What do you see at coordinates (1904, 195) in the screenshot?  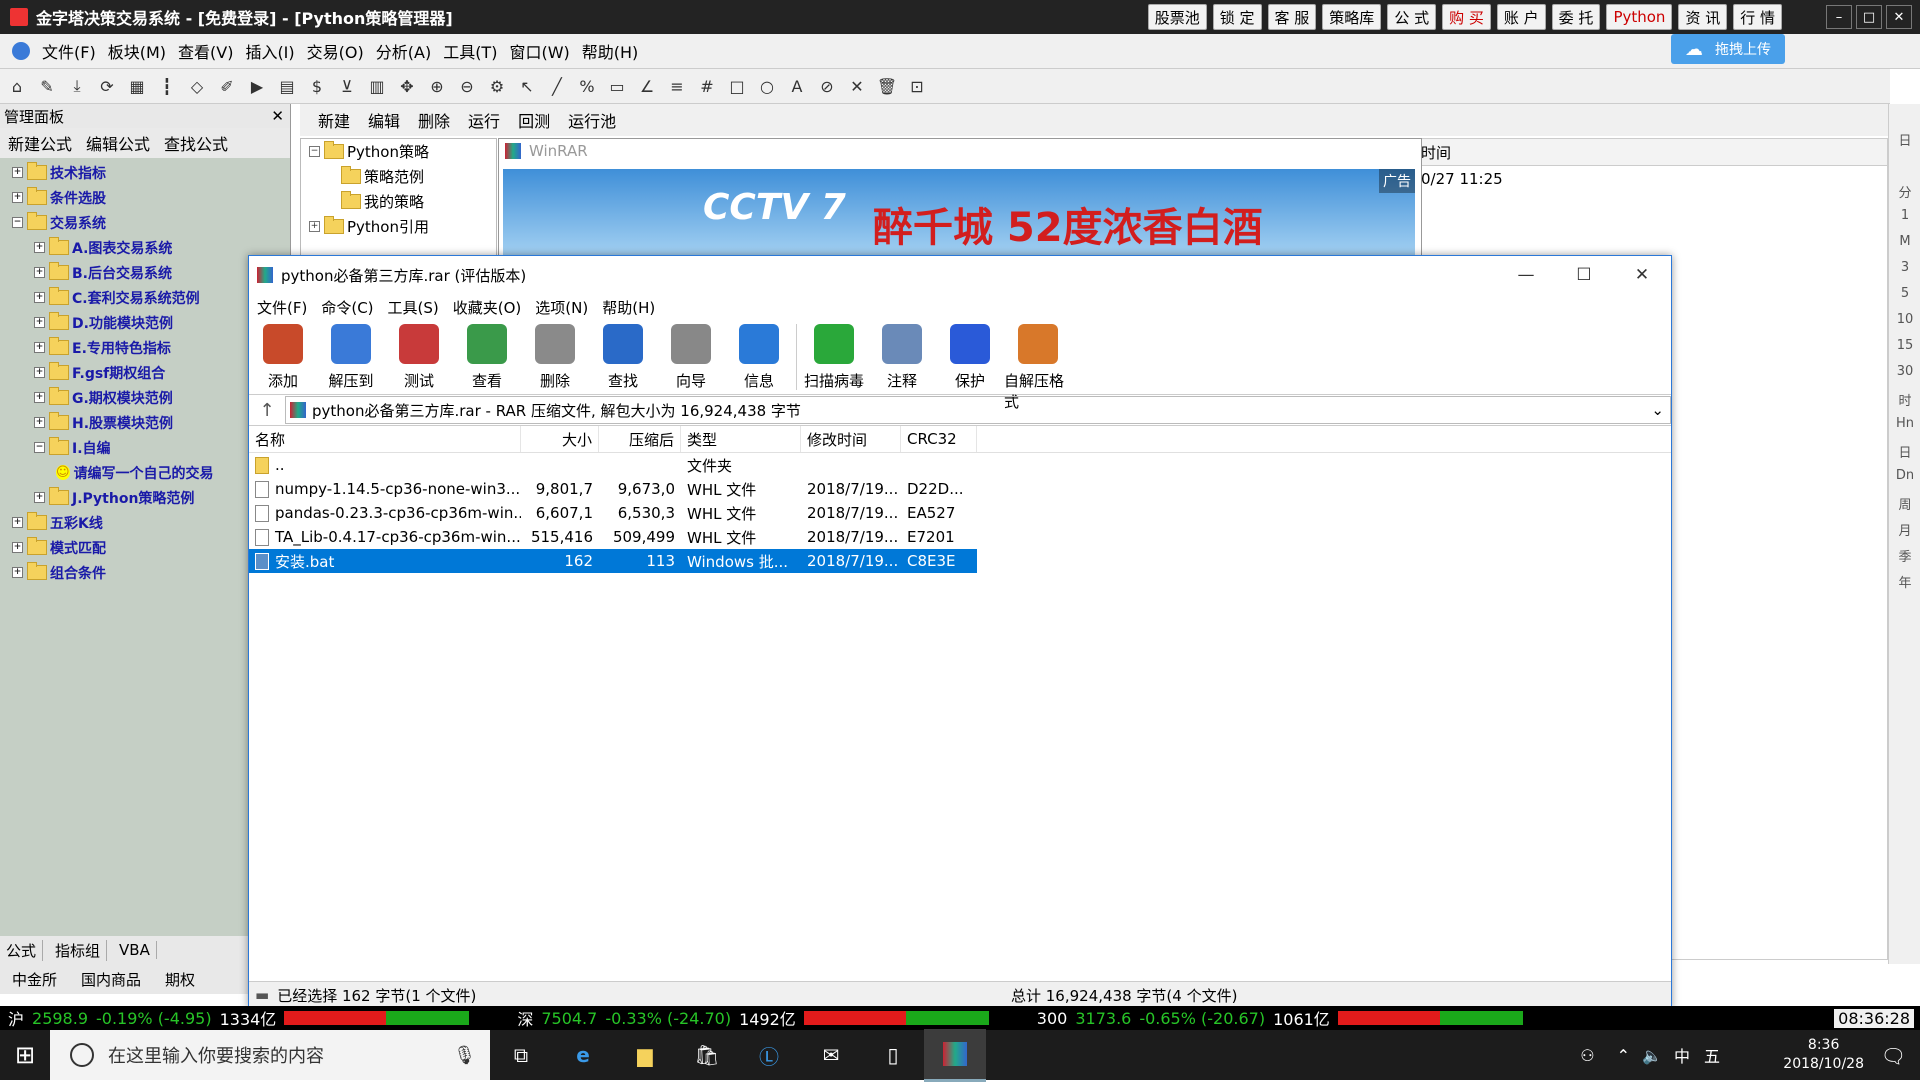 I see `period-button: 分` at bounding box center [1904, 195].